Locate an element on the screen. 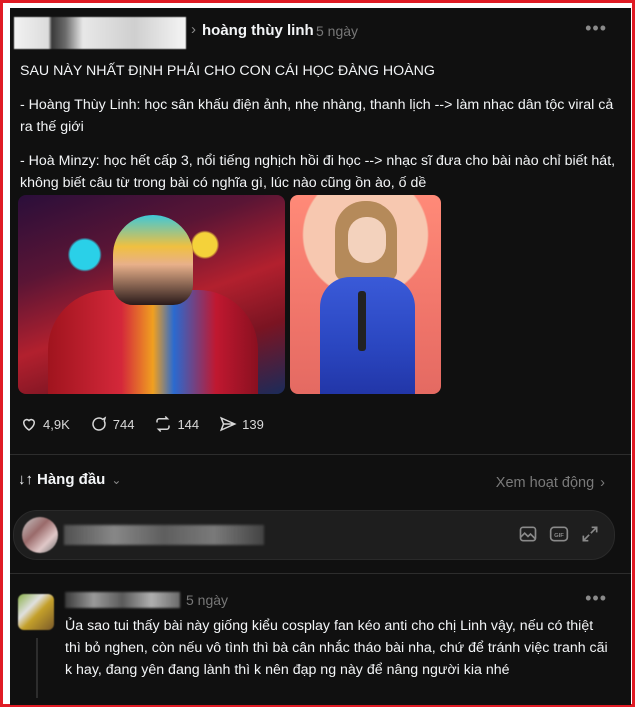 The width and height of the screenshot is (635, 707). chevron-down-icon: ⌄ is located at coordinates (116, 479).